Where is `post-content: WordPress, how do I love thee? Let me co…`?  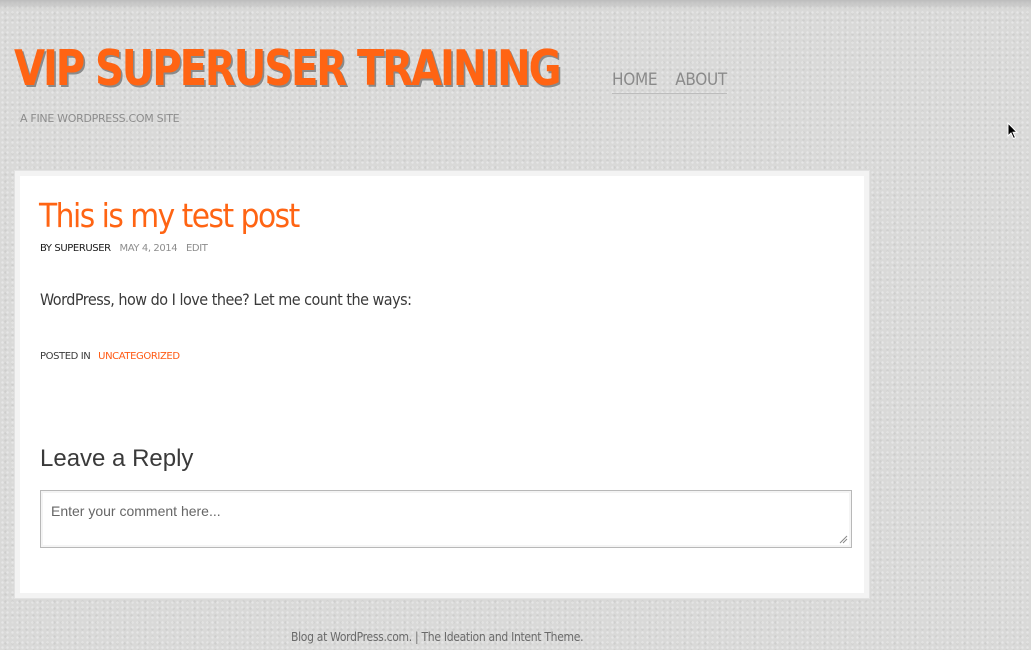 post-content: WordPress, how do I love thee? Let me co… is located at coordinates (226, 299).